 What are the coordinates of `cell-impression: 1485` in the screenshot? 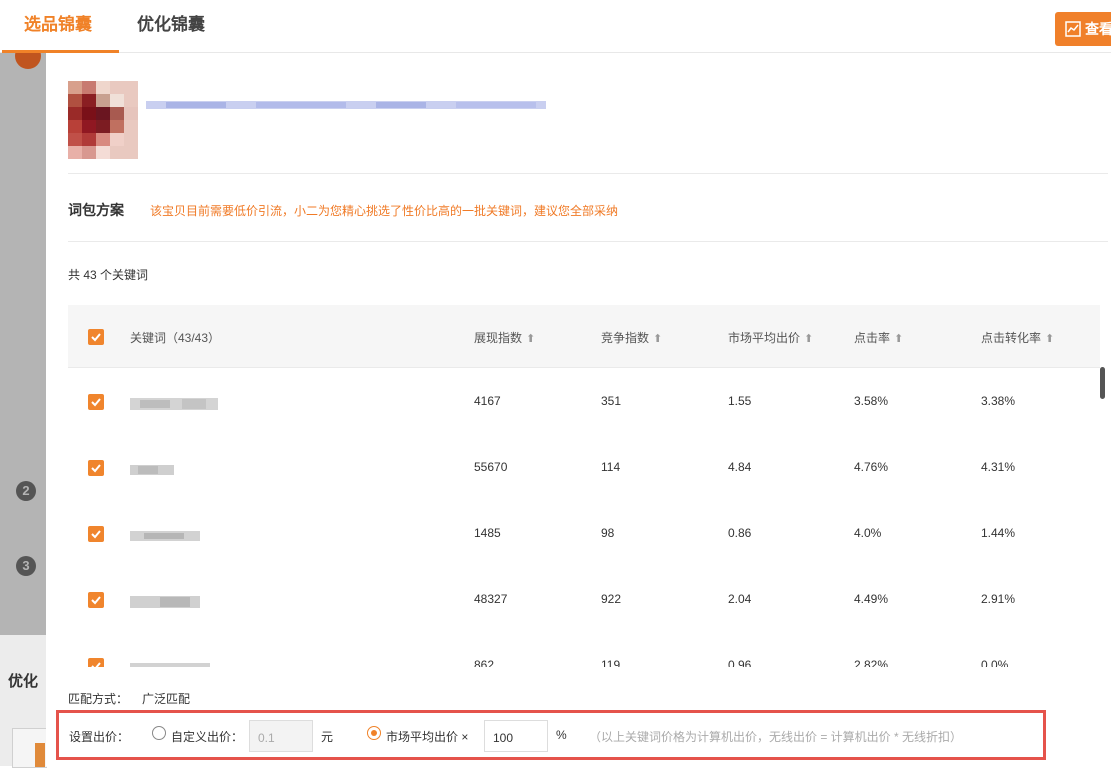 It's located at (487, 533).